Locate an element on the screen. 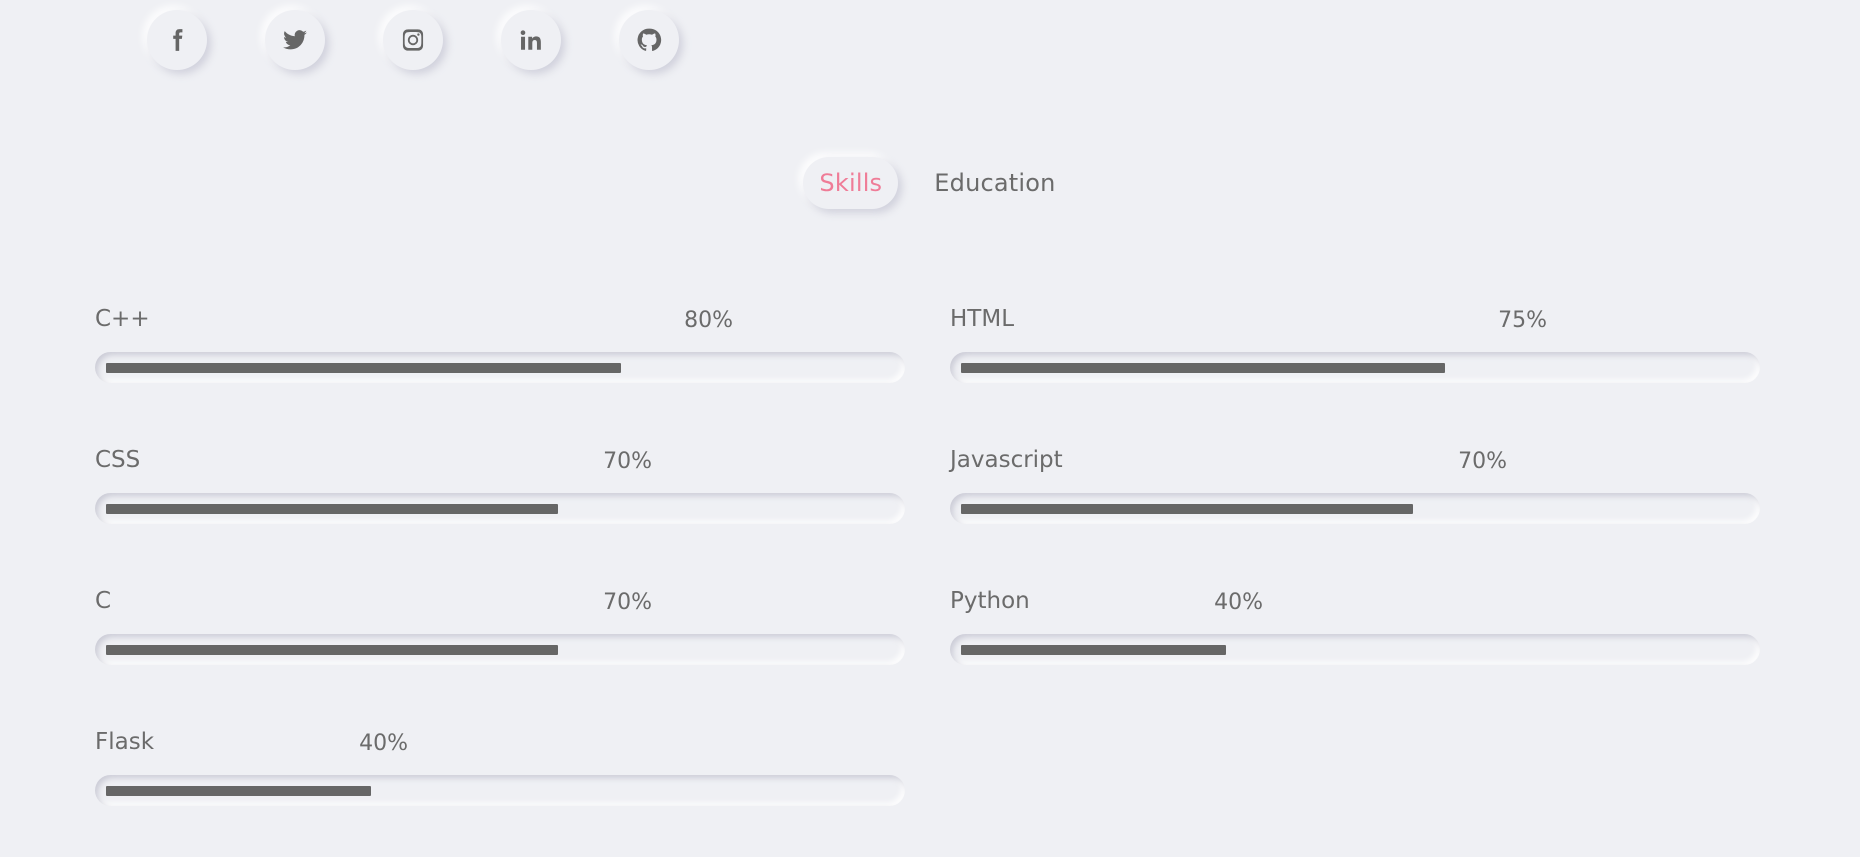 This screenshot has width=1860, height=857. skill-percent: 80% is located at coordinates (708, 320).